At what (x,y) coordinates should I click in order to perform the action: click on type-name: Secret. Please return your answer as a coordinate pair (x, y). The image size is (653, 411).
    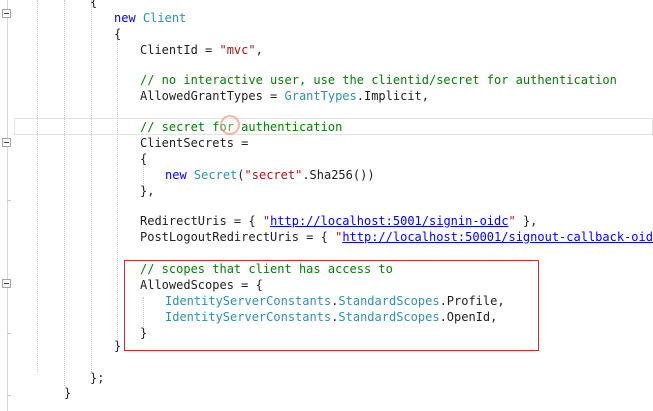
    Looking at the image, I should click on (215, 175).